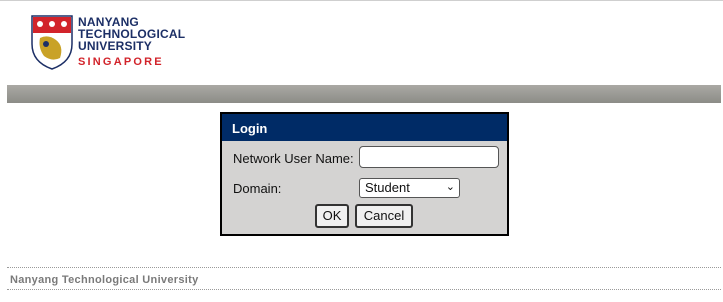 The height and width of the screenshot is (302, 723). I want to click on footer-divider-bottom, so click(364, 289).